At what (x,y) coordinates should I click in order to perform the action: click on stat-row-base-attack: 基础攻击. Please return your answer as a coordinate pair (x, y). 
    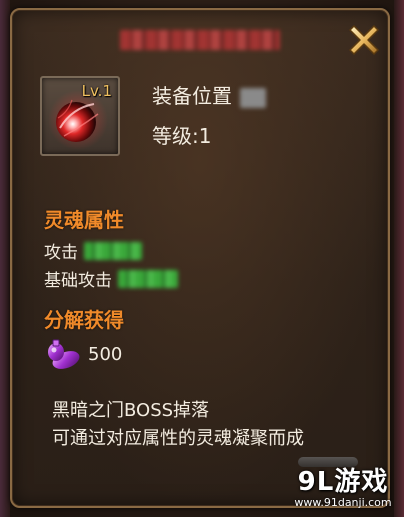
    Looking at the image, I should click on (111, 278).